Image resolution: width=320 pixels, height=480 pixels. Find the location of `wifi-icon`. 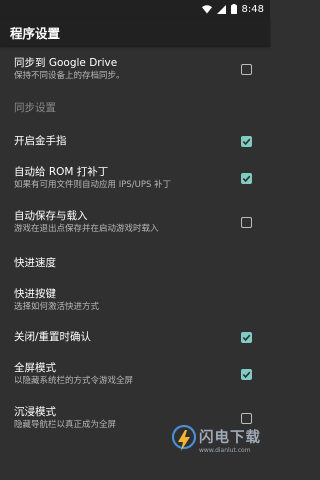

wifi-icon is located at coordinates (206, 9).